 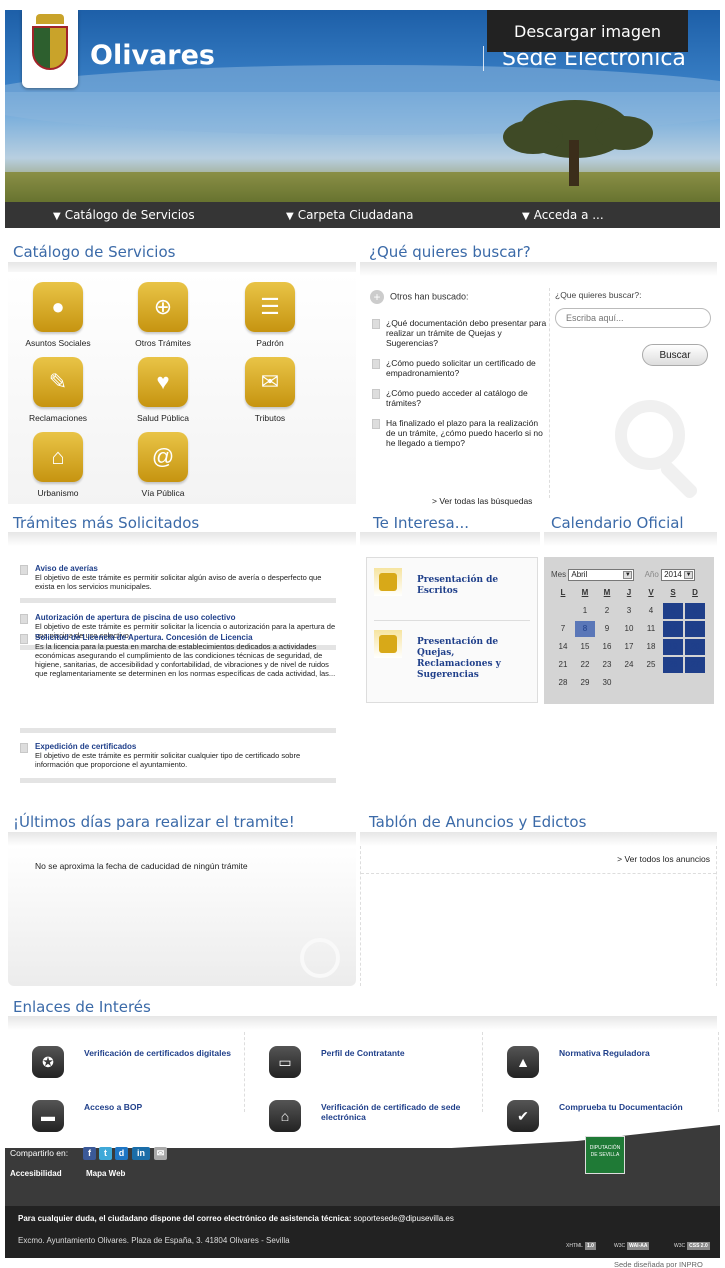 I want to click on sitemap-link: Mapa Web, so click(x=105, y=1173).